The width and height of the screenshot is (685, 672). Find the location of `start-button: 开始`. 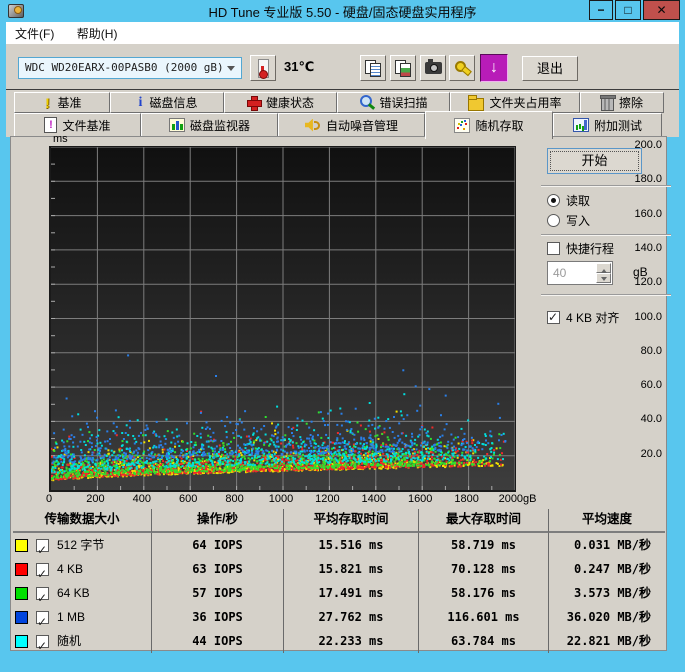

start-button: 开始 is located at coordinates (594, 161).